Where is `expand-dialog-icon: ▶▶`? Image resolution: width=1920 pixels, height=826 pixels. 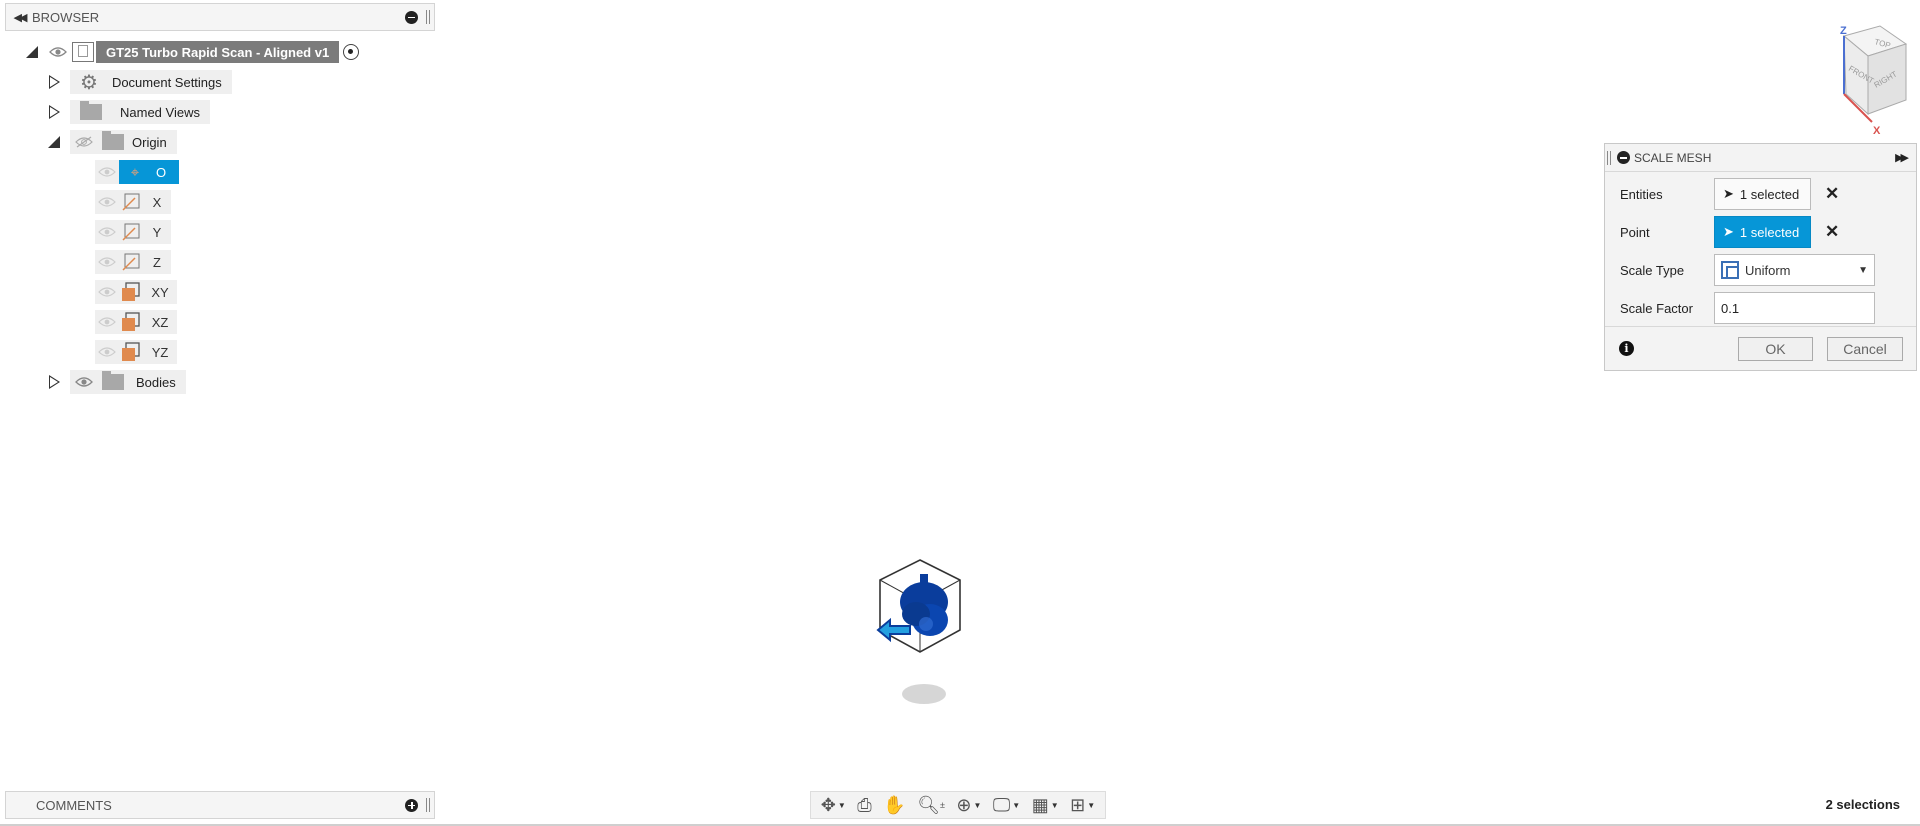
expand-dialog-icon: ▶▶ is located at coordinates (1902, 157).